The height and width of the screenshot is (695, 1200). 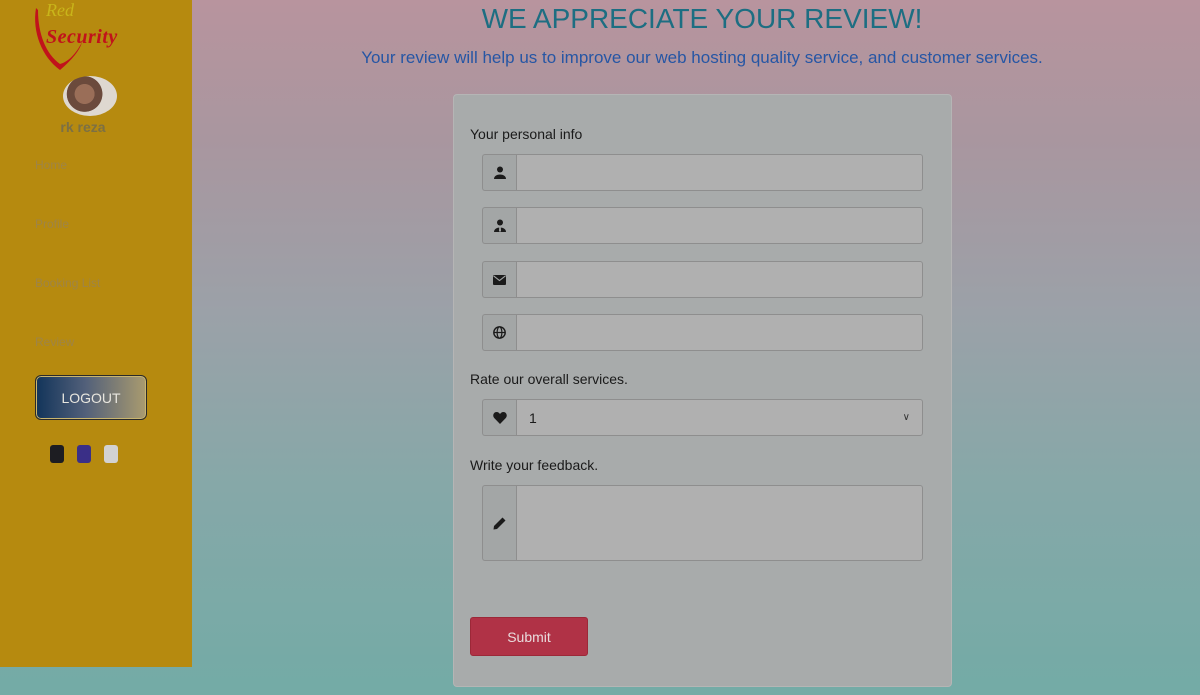 What do you see at coordinates (57, 454) in the screenshot?
I see `theme-swatch-dark` at bounding box center [57, 454].